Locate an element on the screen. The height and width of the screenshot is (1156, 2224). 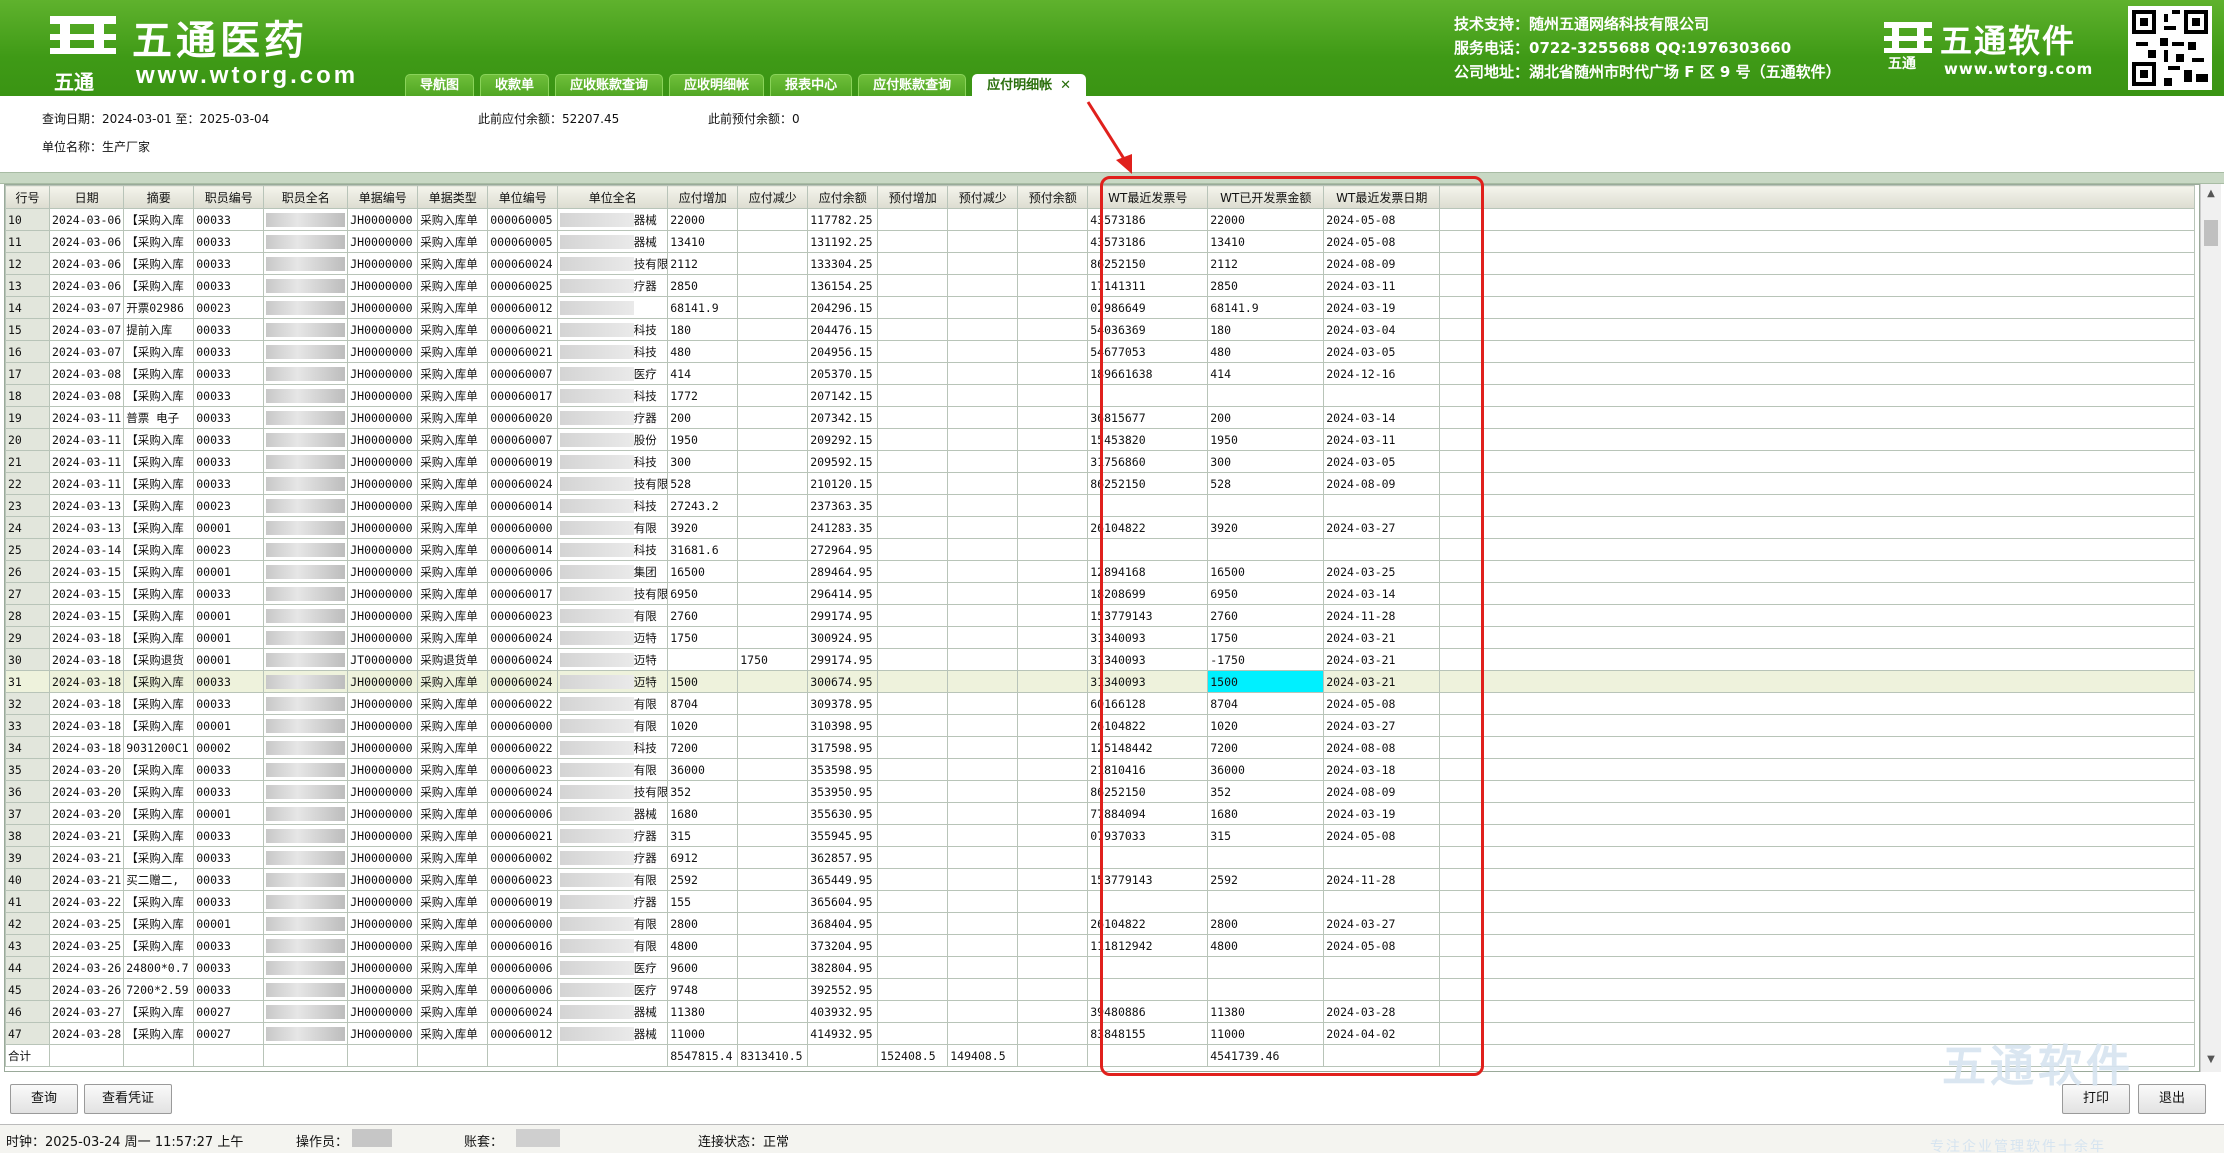
table-cell: 000060022 is located at coordinates (523, 747).